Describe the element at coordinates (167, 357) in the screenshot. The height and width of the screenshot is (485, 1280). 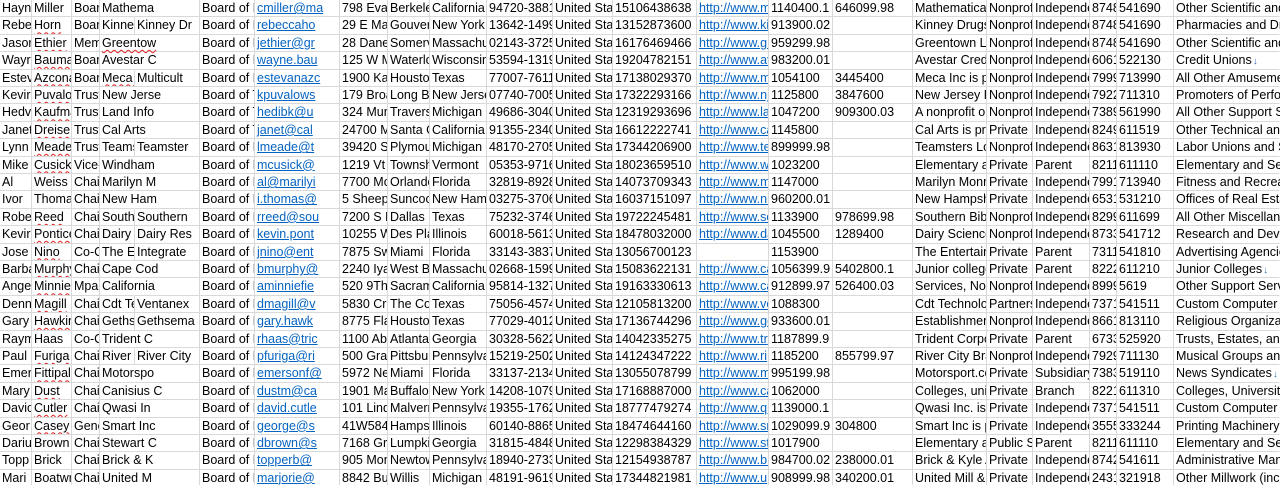
I see `table-cell: River City` at that location.